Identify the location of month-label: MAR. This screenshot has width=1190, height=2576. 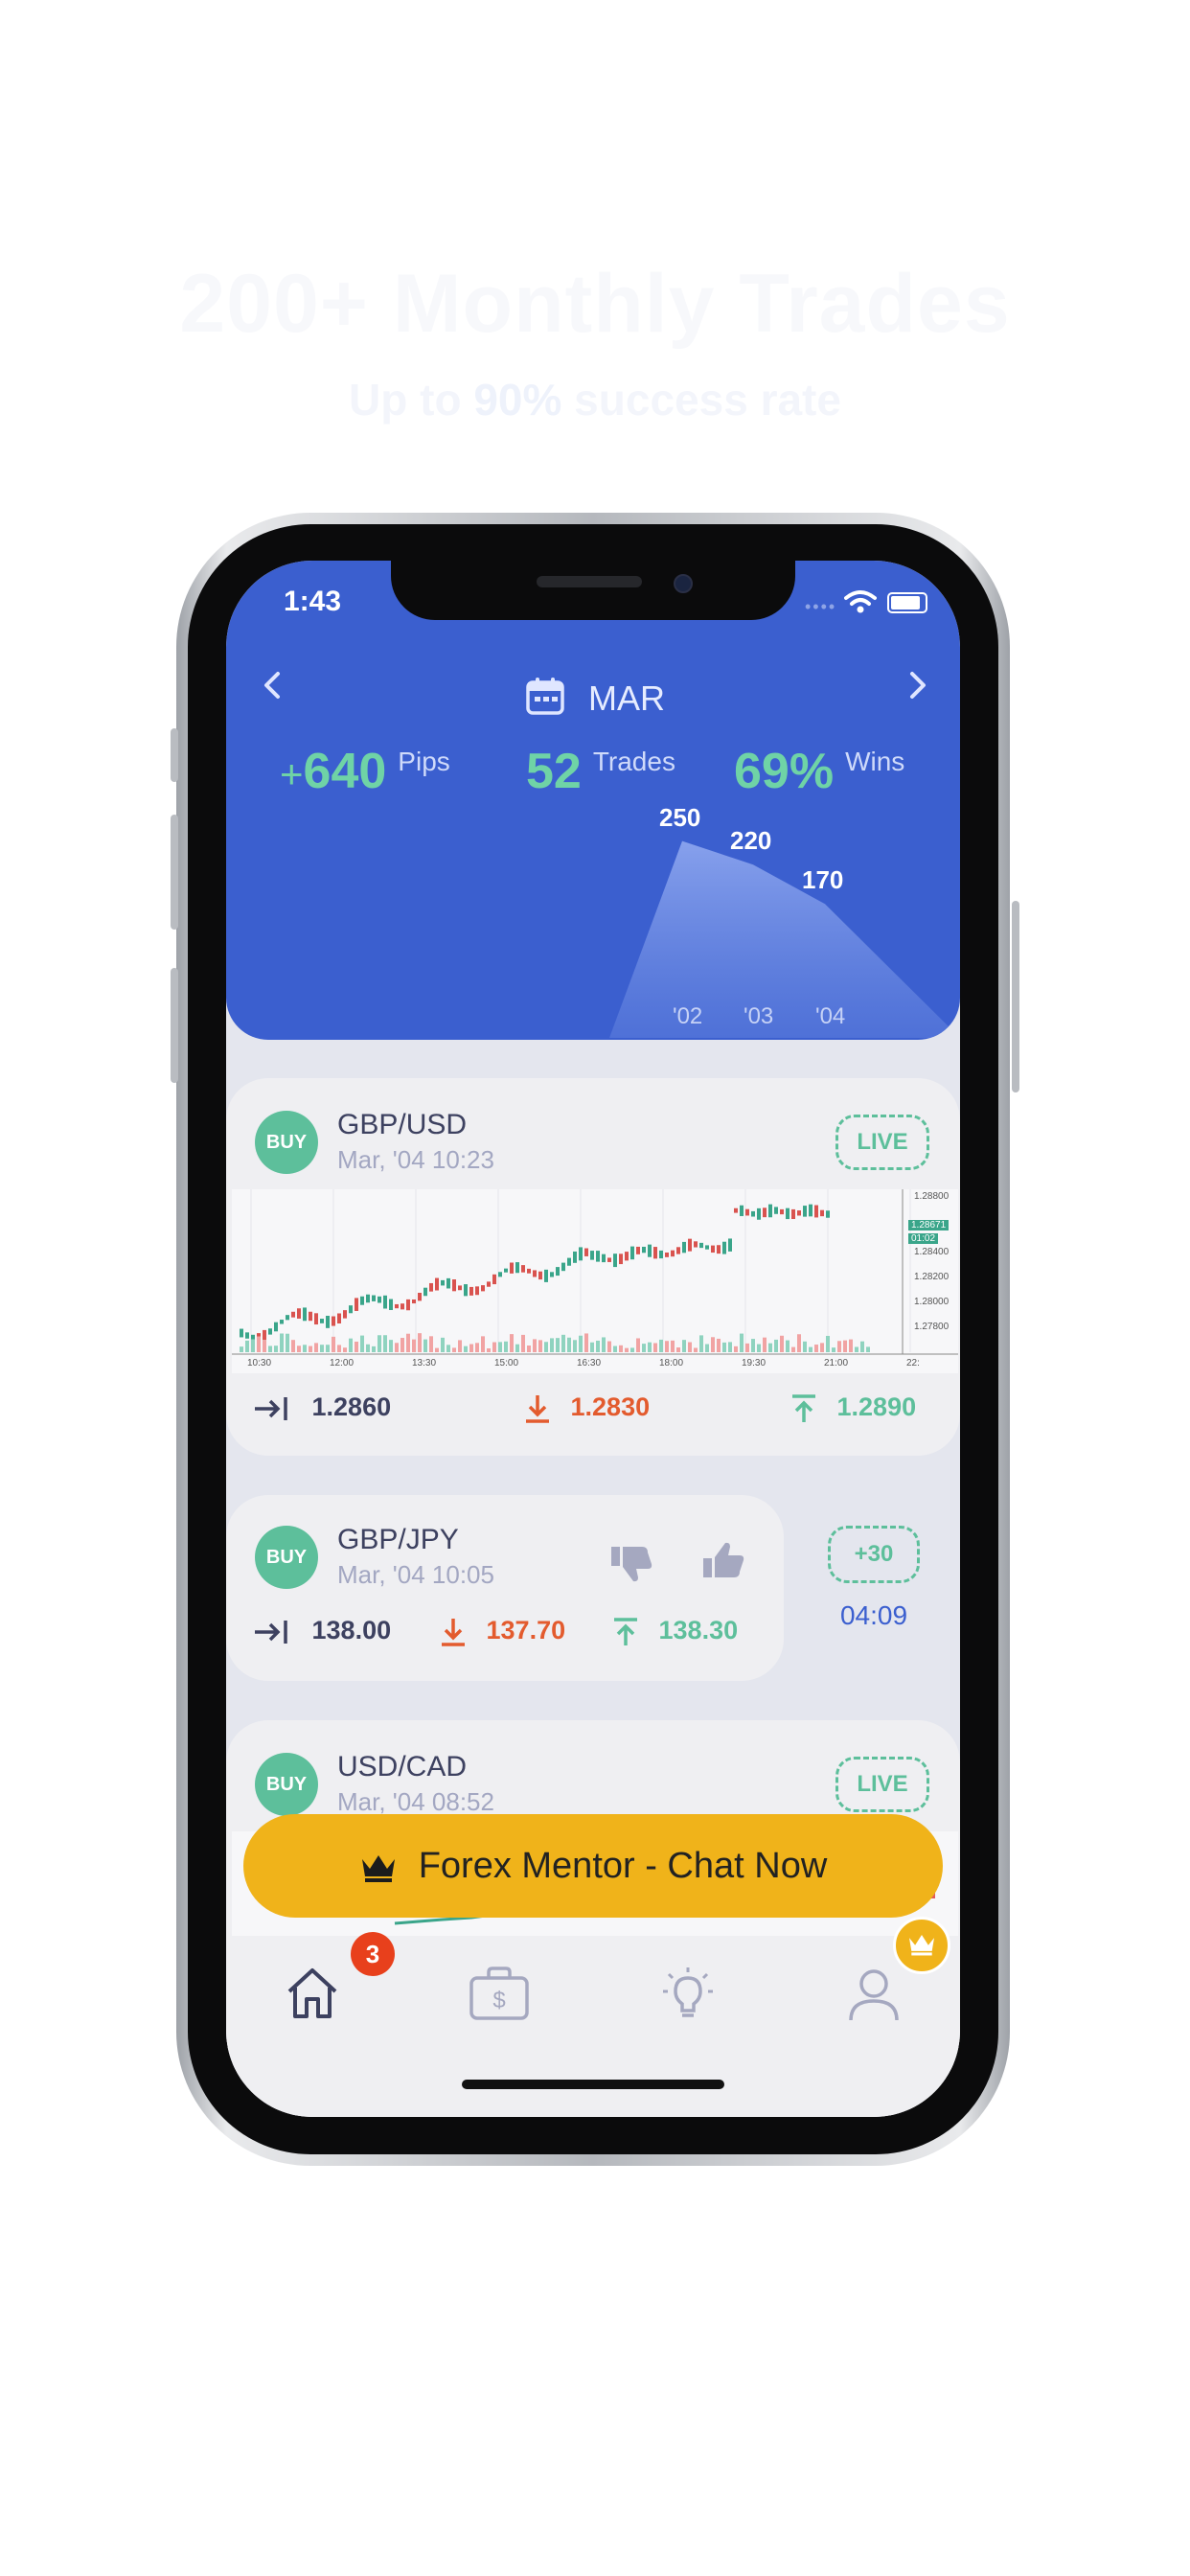
(626, 698).